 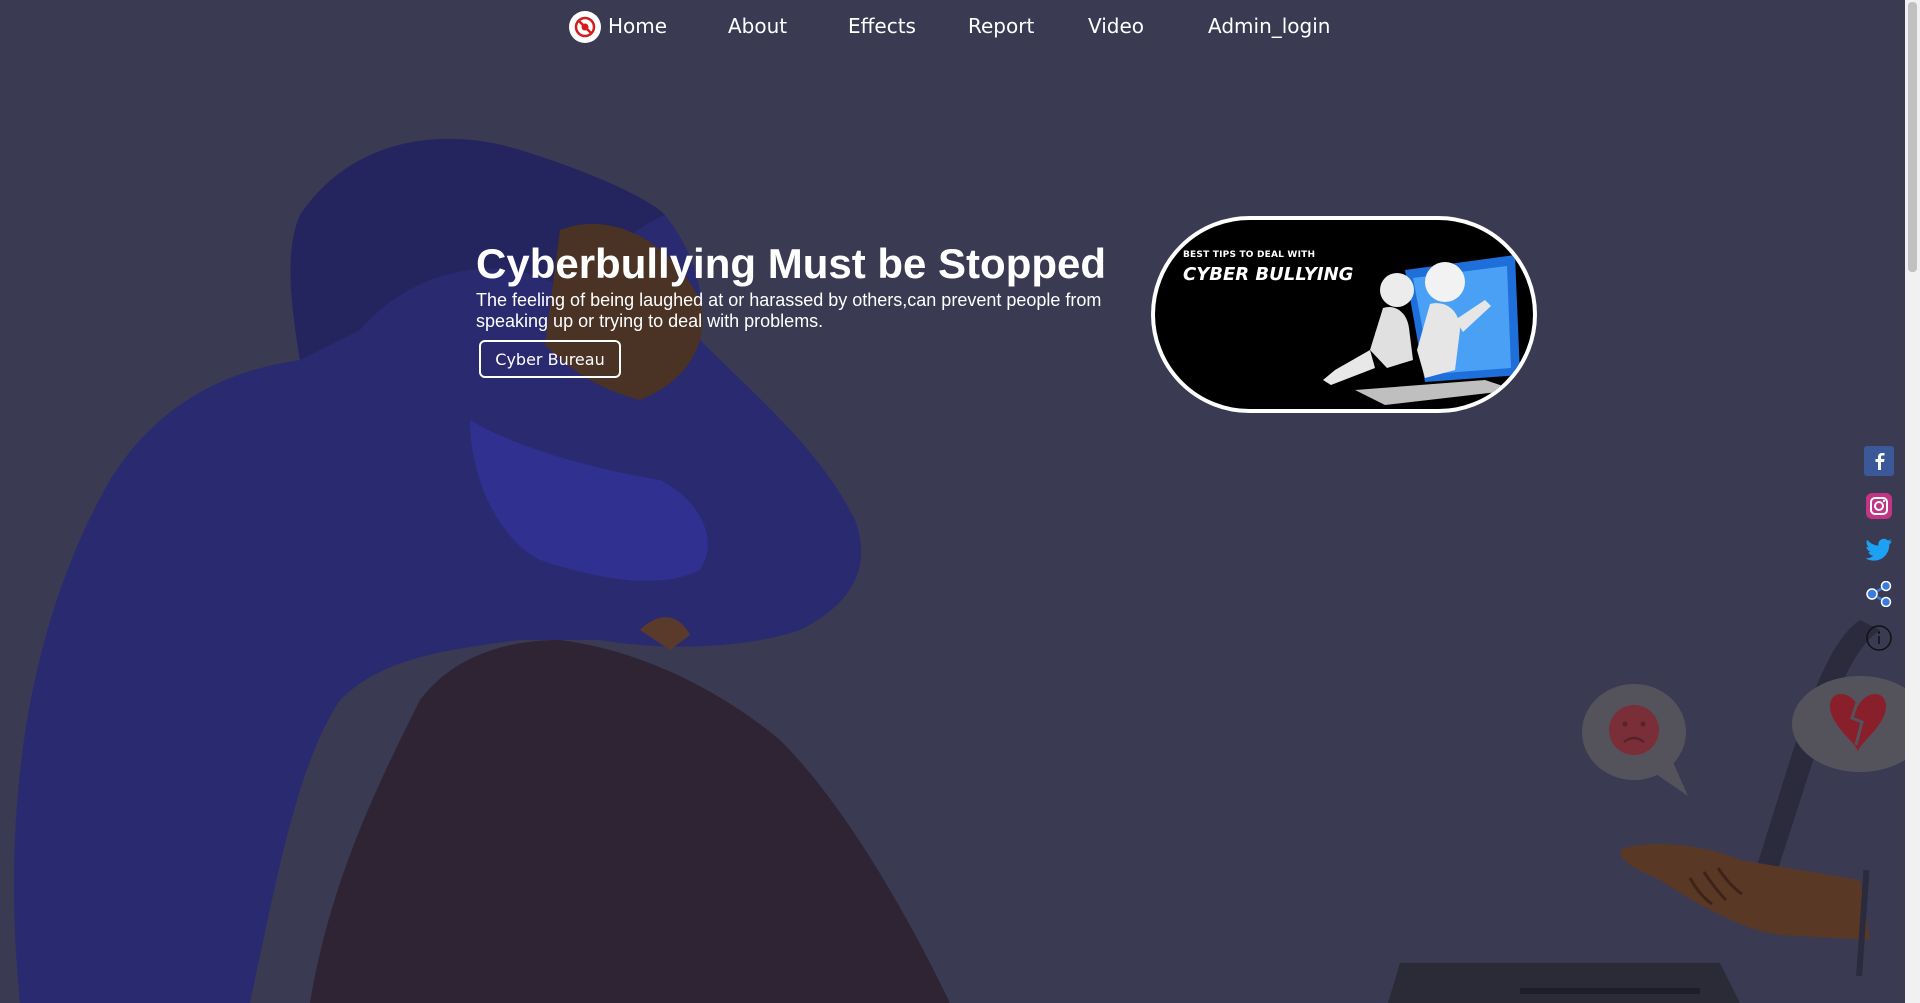 What do you see at coordinates (791, 263) in the screenshot?
I see `hero-title: Cyberbullying Must be Stopped` at bounding box center [791, 263].